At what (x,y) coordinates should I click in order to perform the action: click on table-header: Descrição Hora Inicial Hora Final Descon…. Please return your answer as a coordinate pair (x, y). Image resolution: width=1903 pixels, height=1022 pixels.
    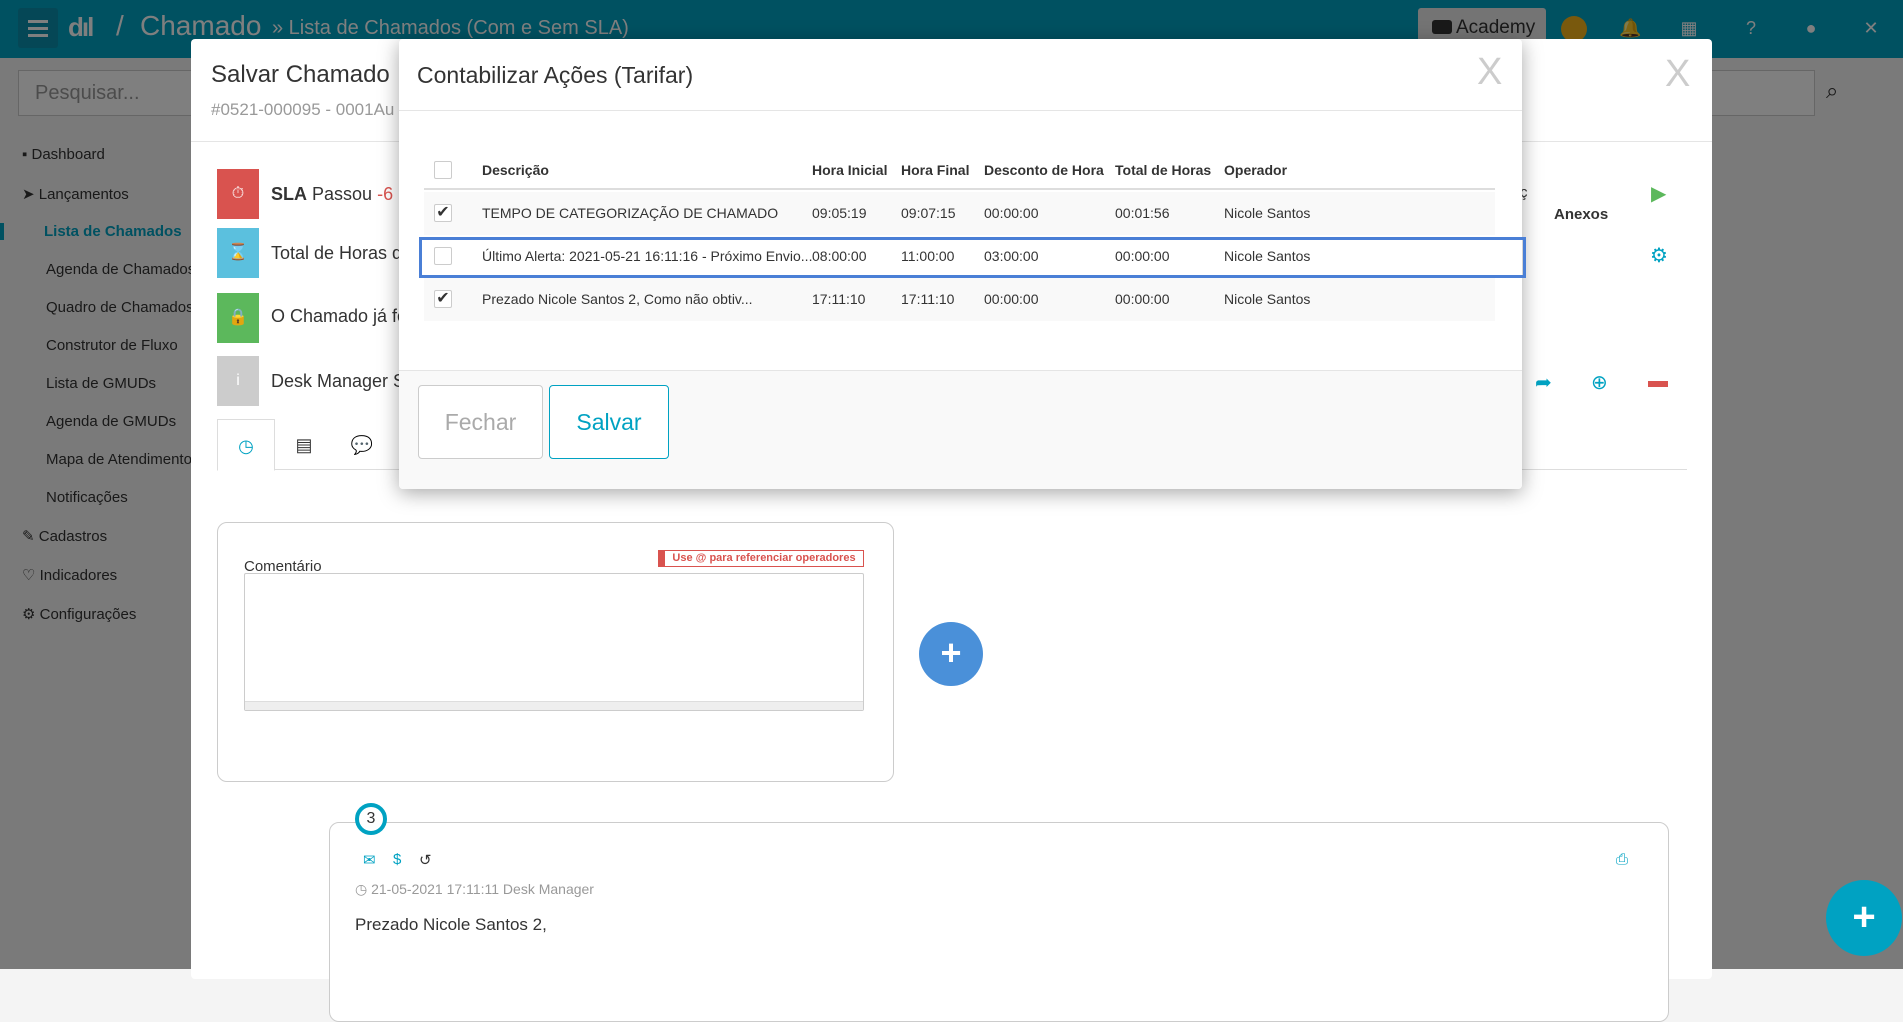
    Looking at the image, I should click on (959, 170).